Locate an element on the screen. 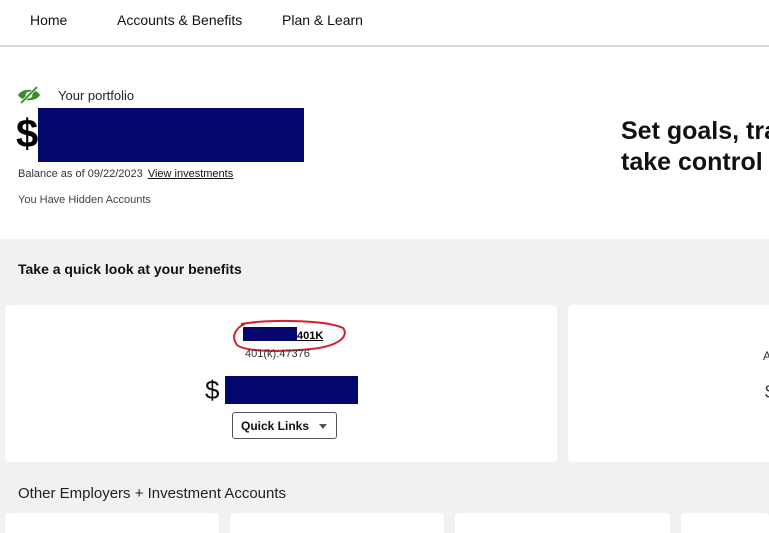 This screenshot has width=769, height=533. nav-home: Home is located at coordinates (48, 20).